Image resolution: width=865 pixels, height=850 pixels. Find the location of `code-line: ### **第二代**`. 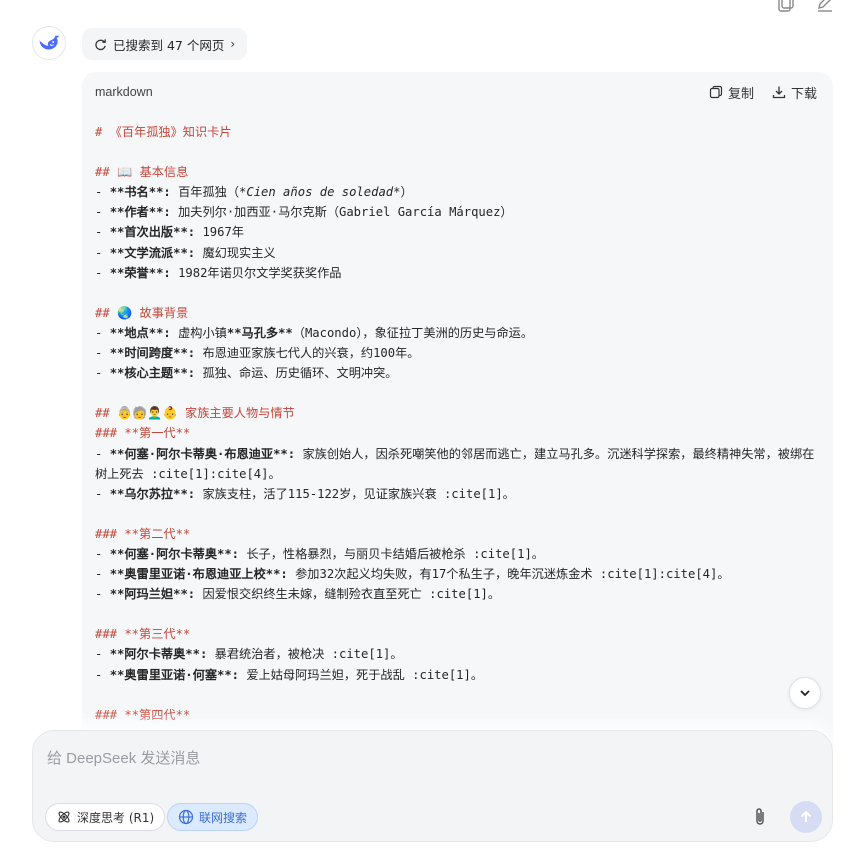

code-line: ### **第二代** is located at coordinates (457, 534).